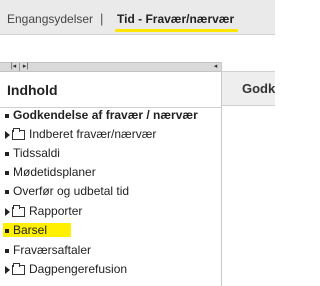 This screenshot has width=320, height=286. What do you see at coordinates (56, 211) in the screenshot?
I see `menu-item-label: Rapporter` at bounding box center [56, 211].